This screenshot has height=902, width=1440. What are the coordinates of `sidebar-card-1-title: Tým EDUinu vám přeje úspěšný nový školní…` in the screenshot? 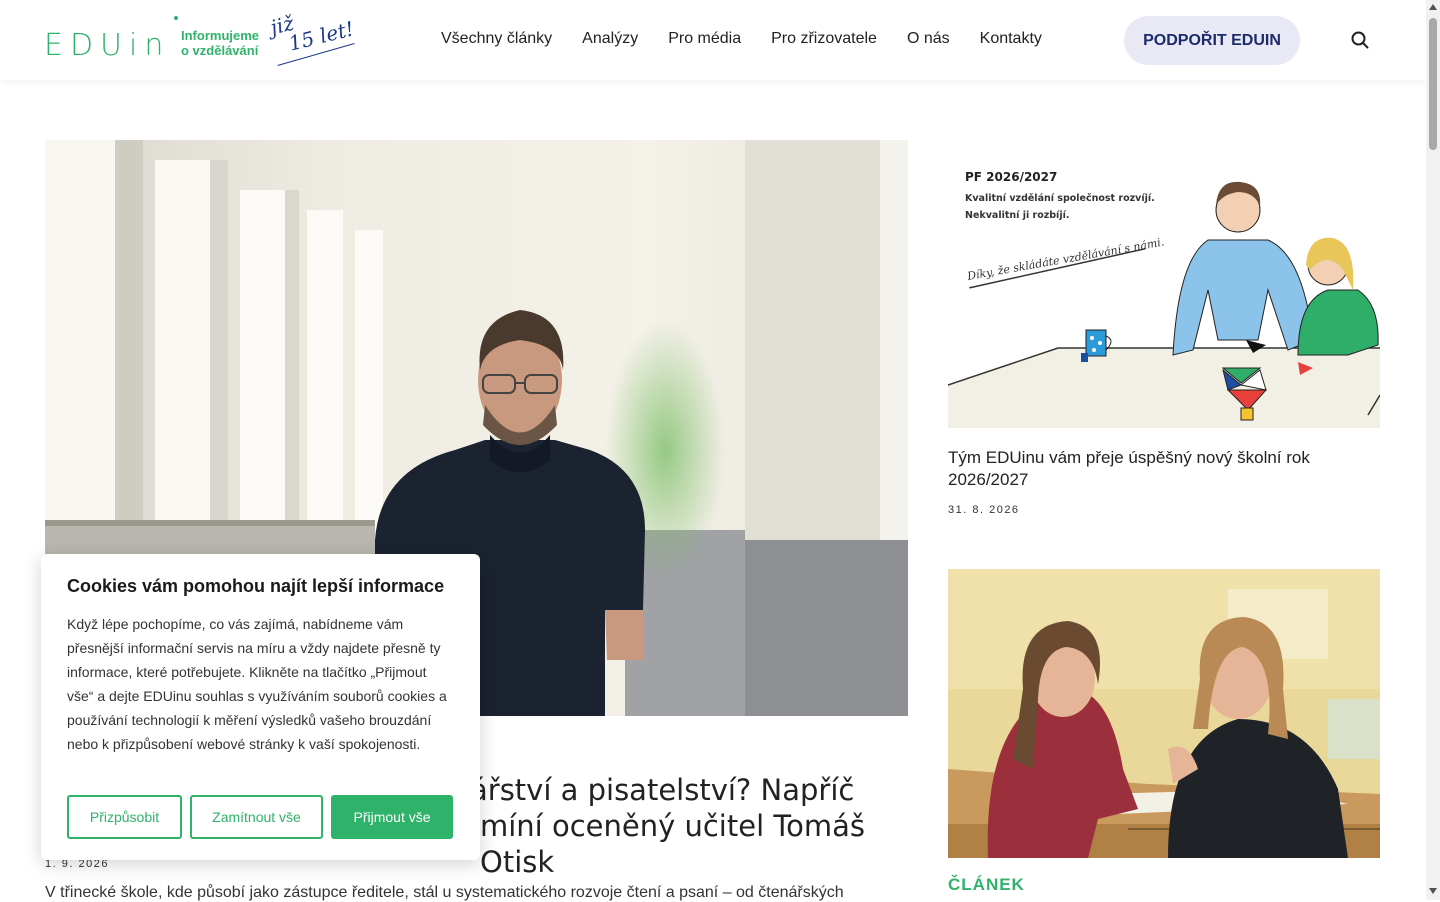 It's located at (1158, 469).